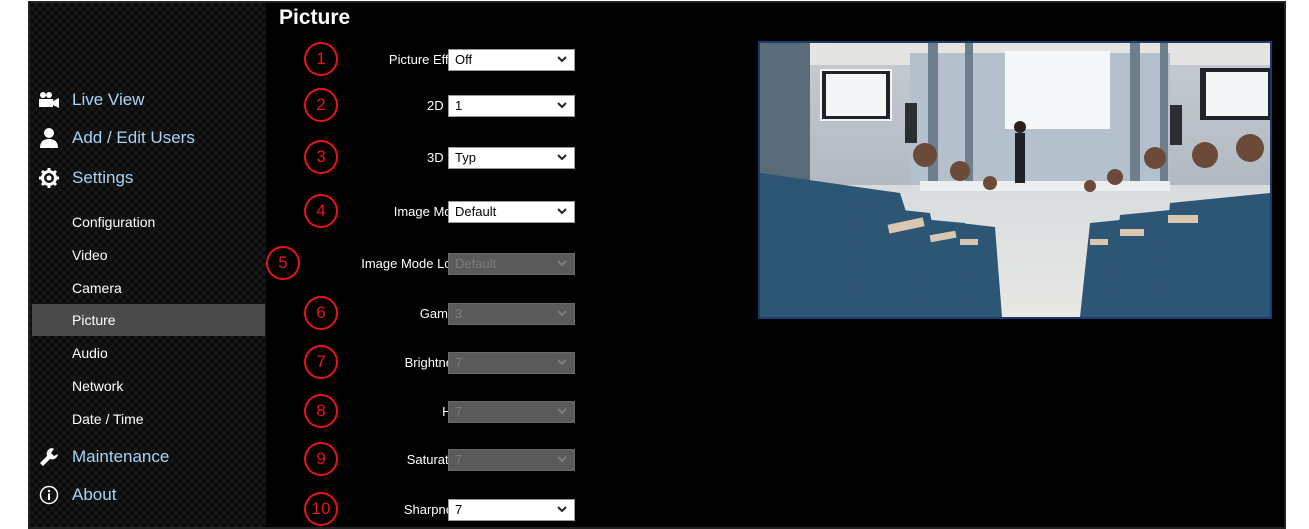 The image size is (1309, 529). I want to click on nav-live-view-label: Live View, so click(108, 99).